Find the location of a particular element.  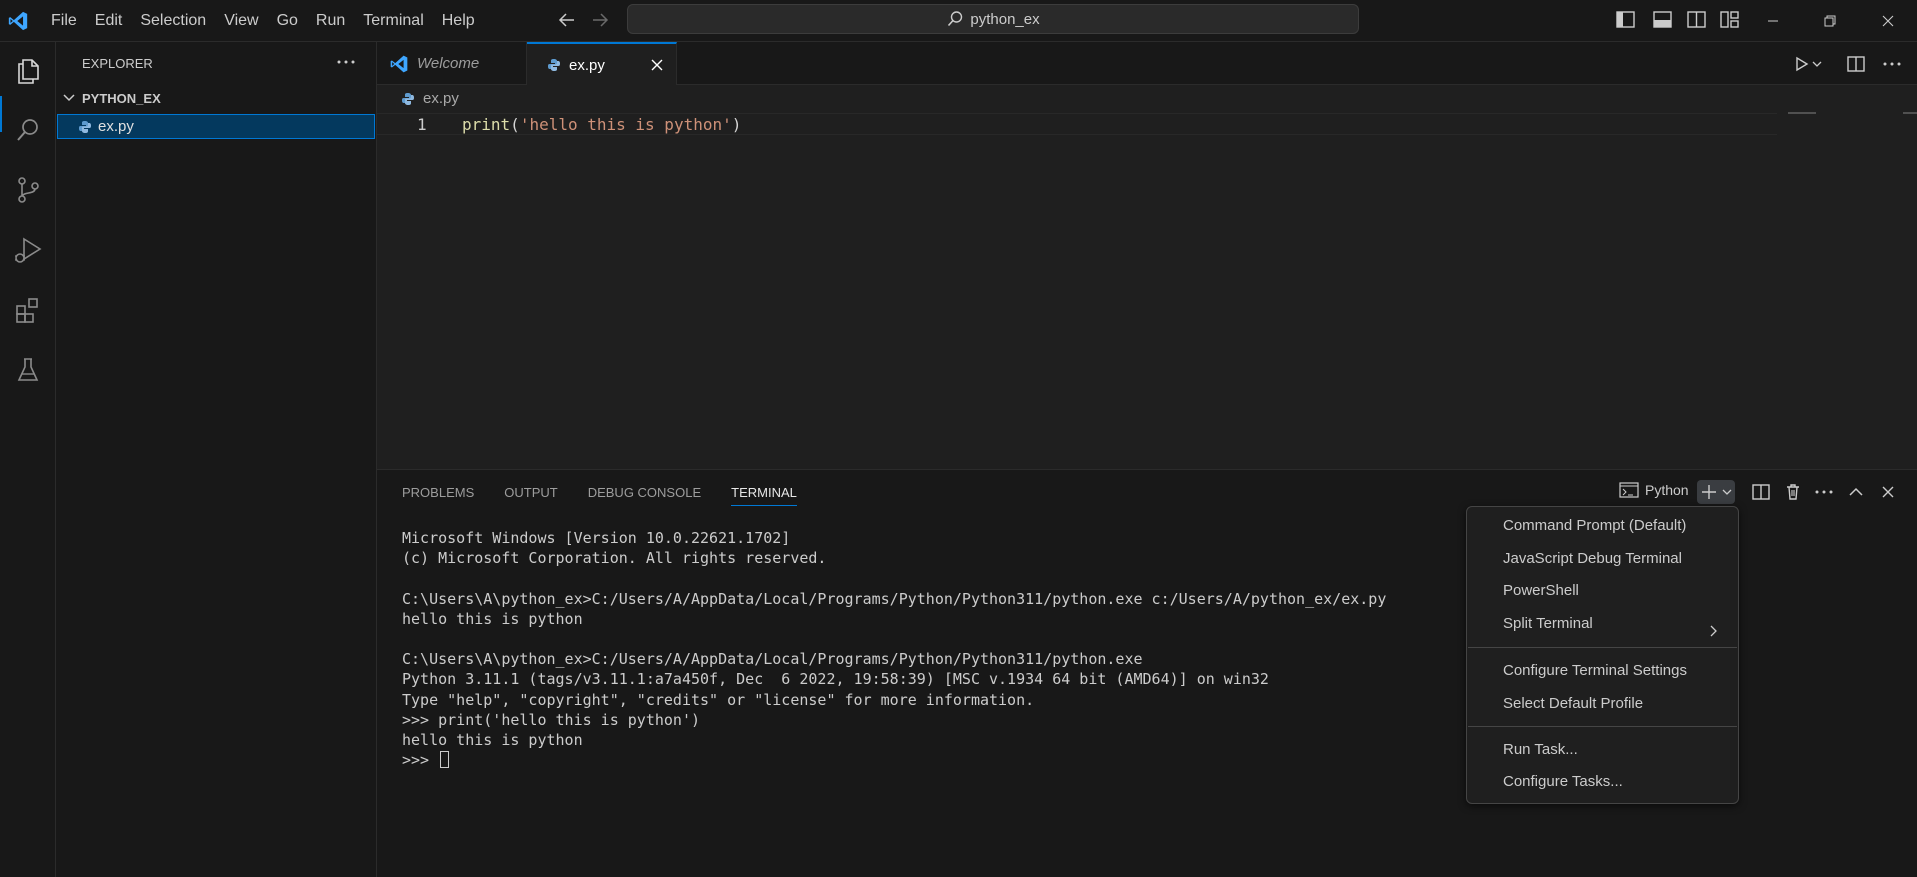

command-center-search: python_ex is located at coordinates (993, 19).